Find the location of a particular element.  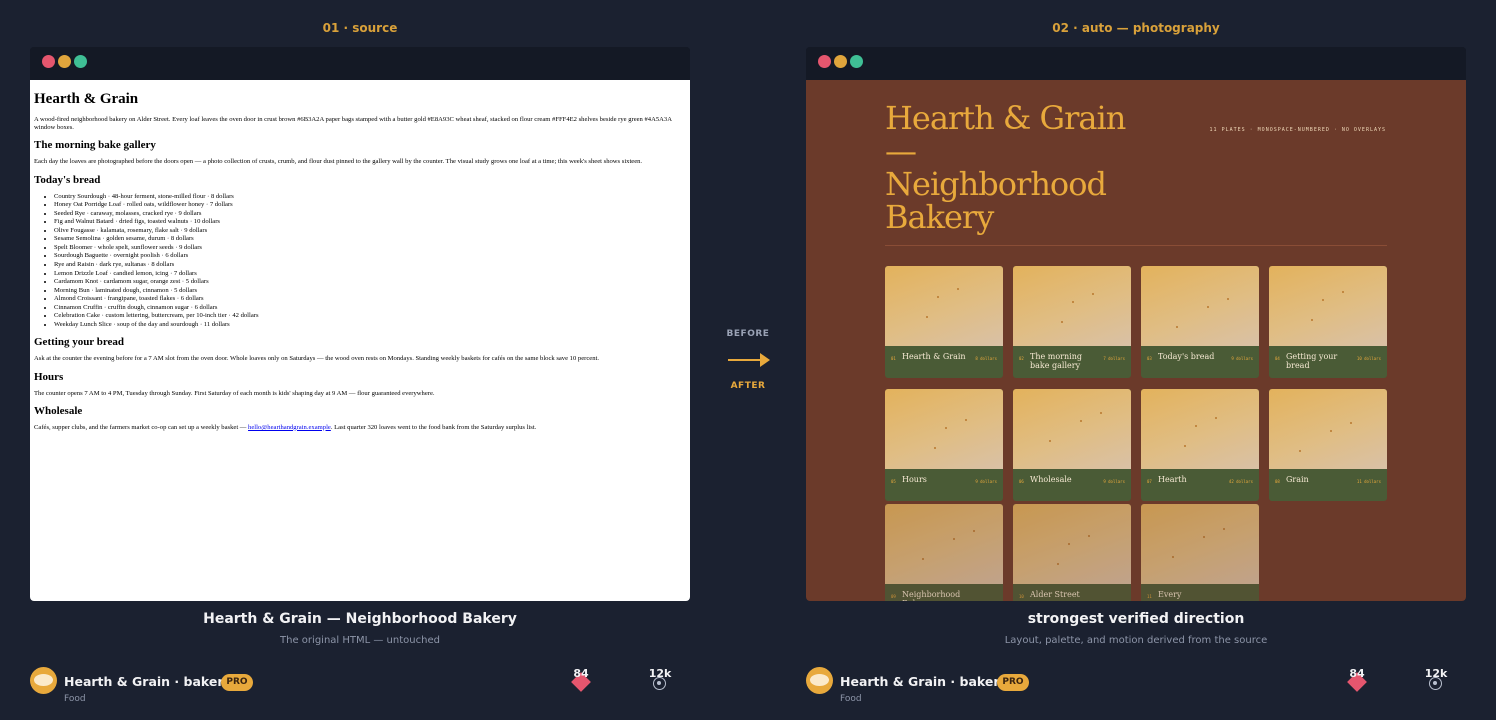

plate-footer: 06 Wholesale 9 dollars is located at coordinates (1072, 485).